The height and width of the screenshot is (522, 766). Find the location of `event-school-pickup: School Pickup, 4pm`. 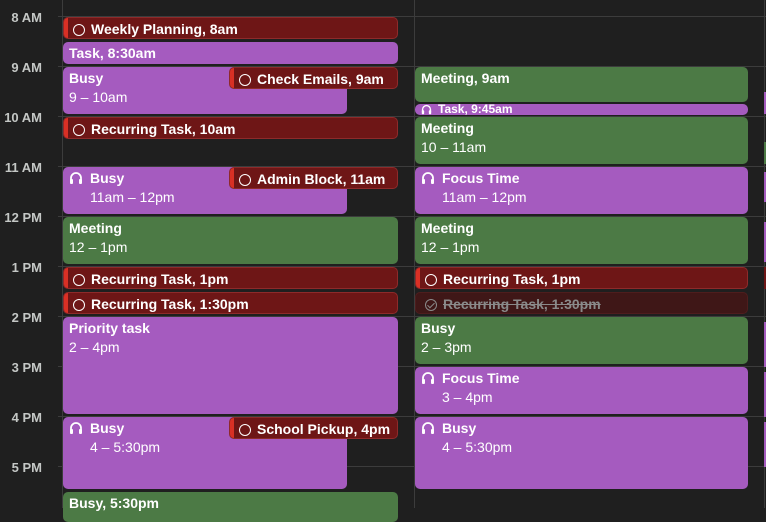

event-school-pickup: School Pickup, 4pm is located at coordinates (313, 428).